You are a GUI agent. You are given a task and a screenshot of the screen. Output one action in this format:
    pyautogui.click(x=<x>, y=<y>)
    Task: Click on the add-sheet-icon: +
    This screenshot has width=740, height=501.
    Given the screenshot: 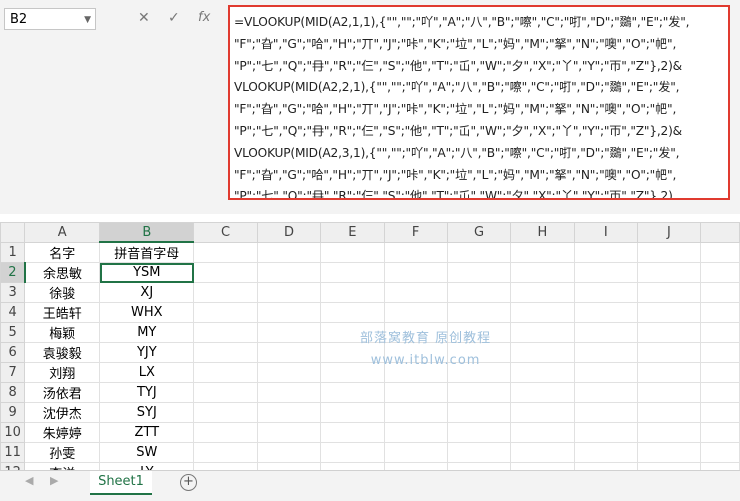 What is the action you would take?
    pyautogui.click(x=188, y=482)
    